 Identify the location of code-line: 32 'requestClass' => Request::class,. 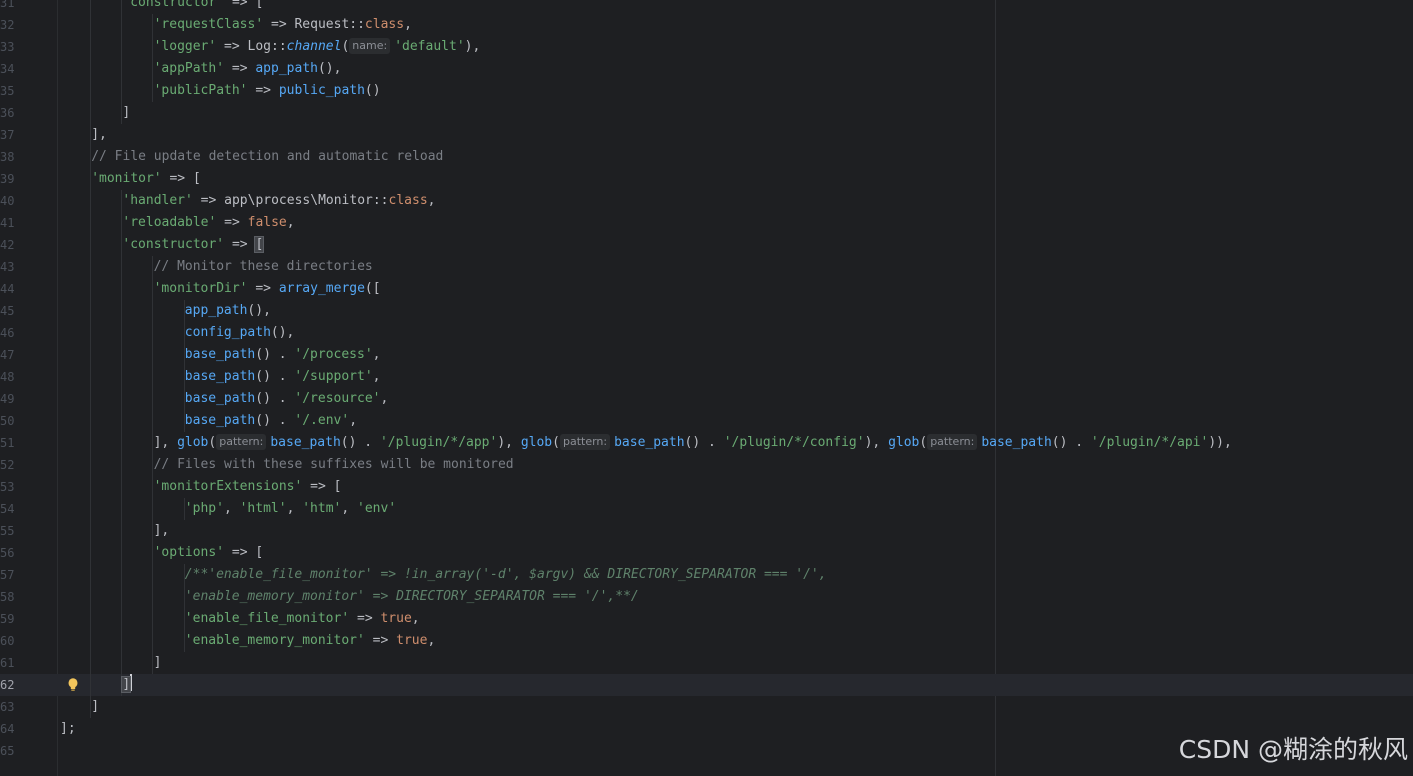
(706, 25).